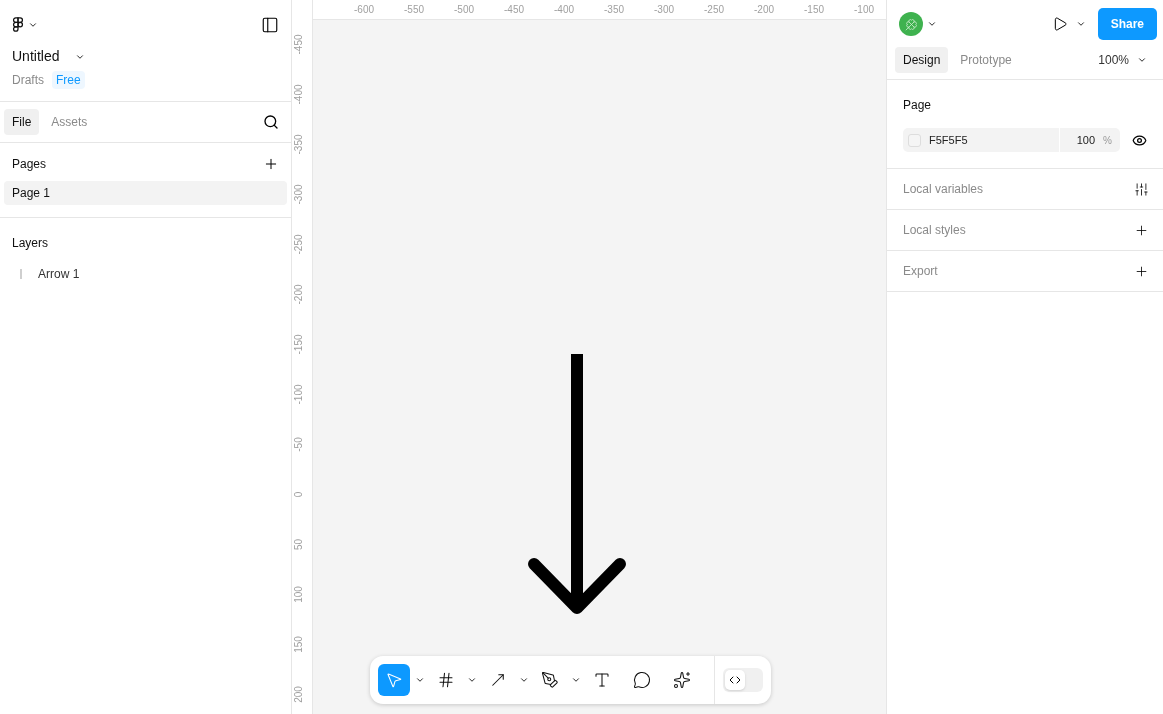 Image resolution: width=1163 pixels, height=714 pixels. Describe the element at coordinates (911, 24) in the screenshot. I see `avatar` at that location.